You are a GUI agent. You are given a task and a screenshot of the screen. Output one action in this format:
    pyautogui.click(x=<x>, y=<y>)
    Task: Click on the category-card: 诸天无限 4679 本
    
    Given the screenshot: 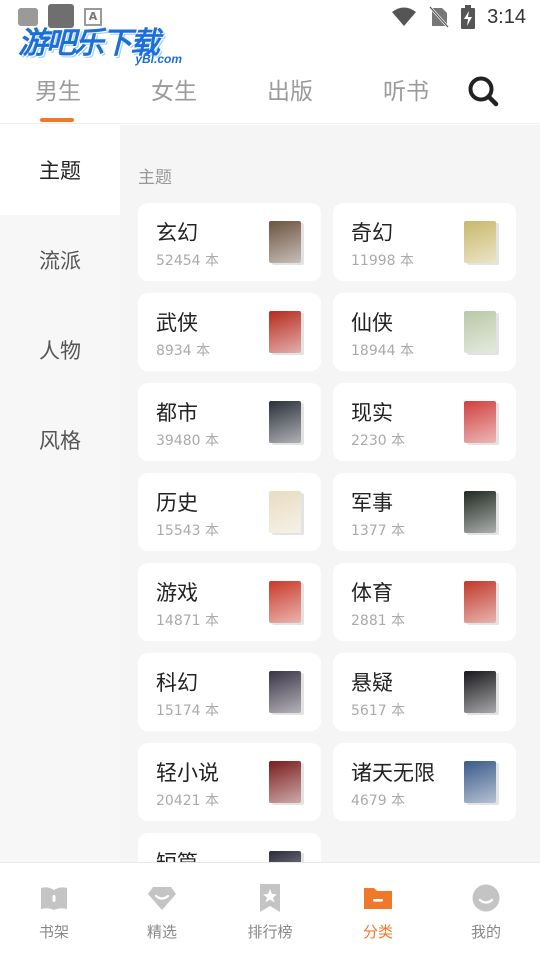 What is the action you would take?
    pyautogui.click(x=424, y=782)
    